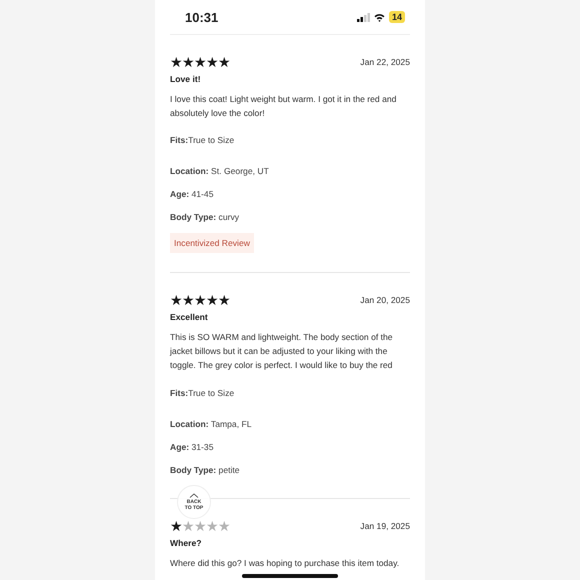  I want to click on reviewer-detail: Body Type: curvy, so click(205, 217).